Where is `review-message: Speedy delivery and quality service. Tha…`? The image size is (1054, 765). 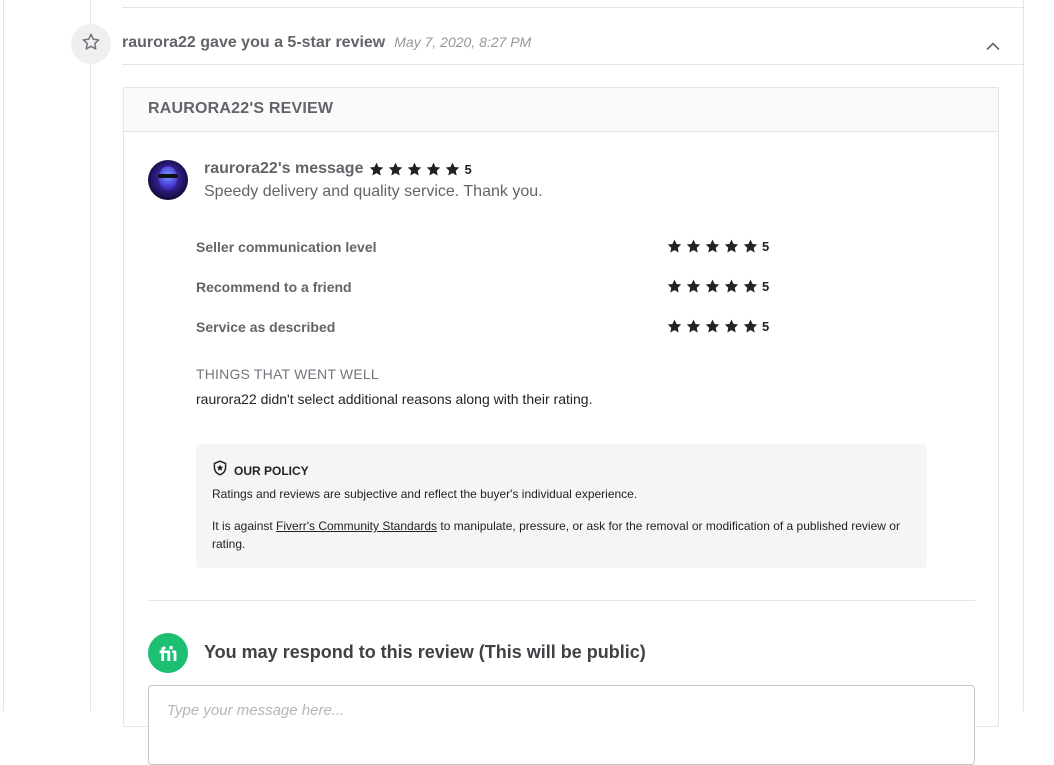
review-message: Speedy delivery and quality service. Tha… is located at coordinates (373, 191).